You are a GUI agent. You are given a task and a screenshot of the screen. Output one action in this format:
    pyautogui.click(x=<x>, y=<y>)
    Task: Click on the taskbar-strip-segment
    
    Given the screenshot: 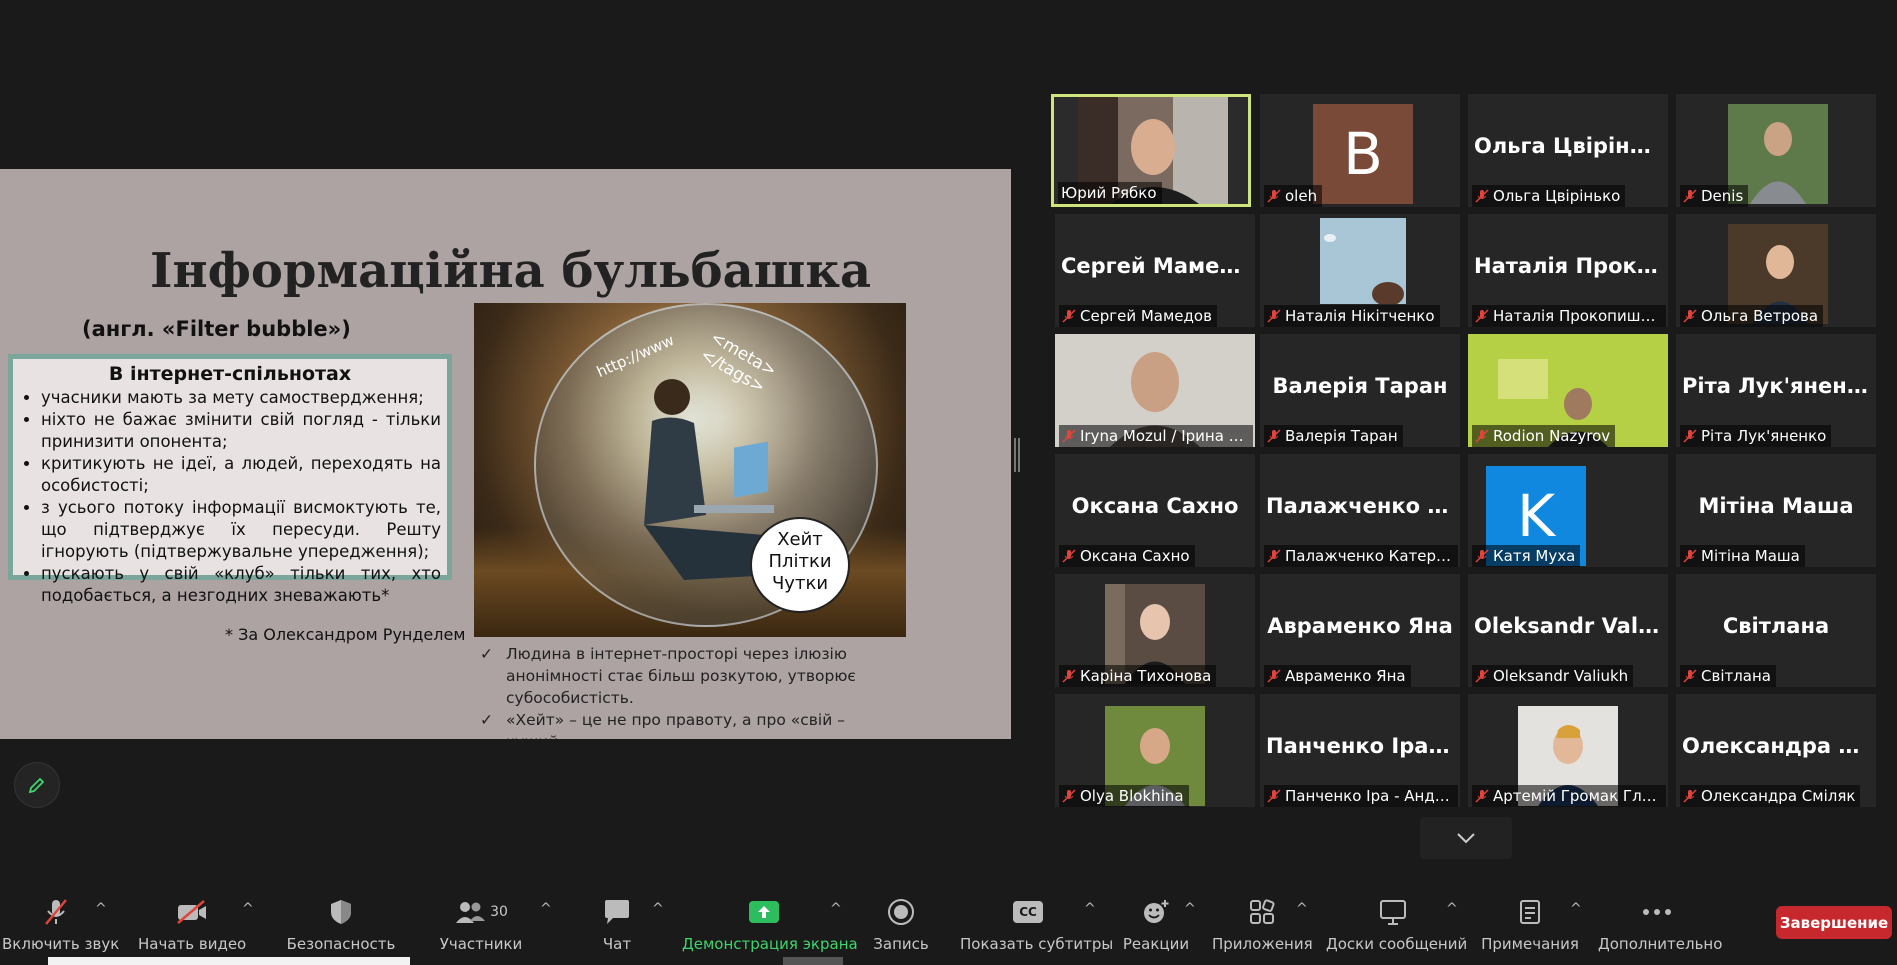 What is the action you would take?
    pyautogui.click(x=813, y=961)
    